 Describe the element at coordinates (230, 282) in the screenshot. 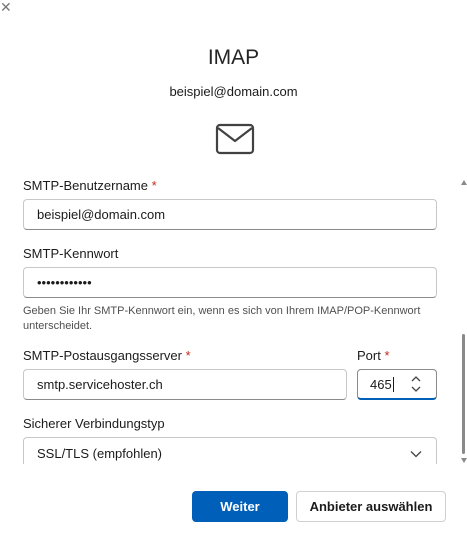

I see `smtp-password-field: ••••••••••••` at that location.